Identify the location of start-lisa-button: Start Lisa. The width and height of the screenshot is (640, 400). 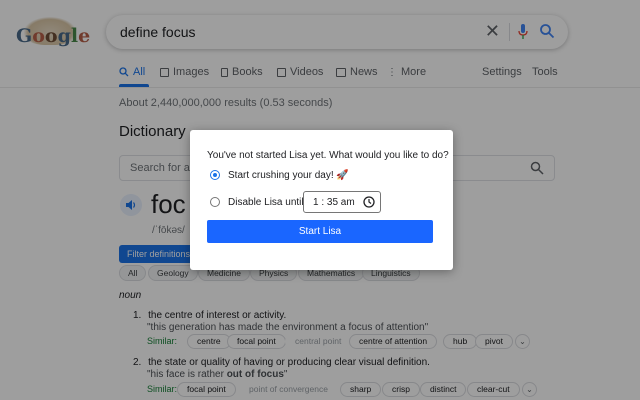
(320, 231).